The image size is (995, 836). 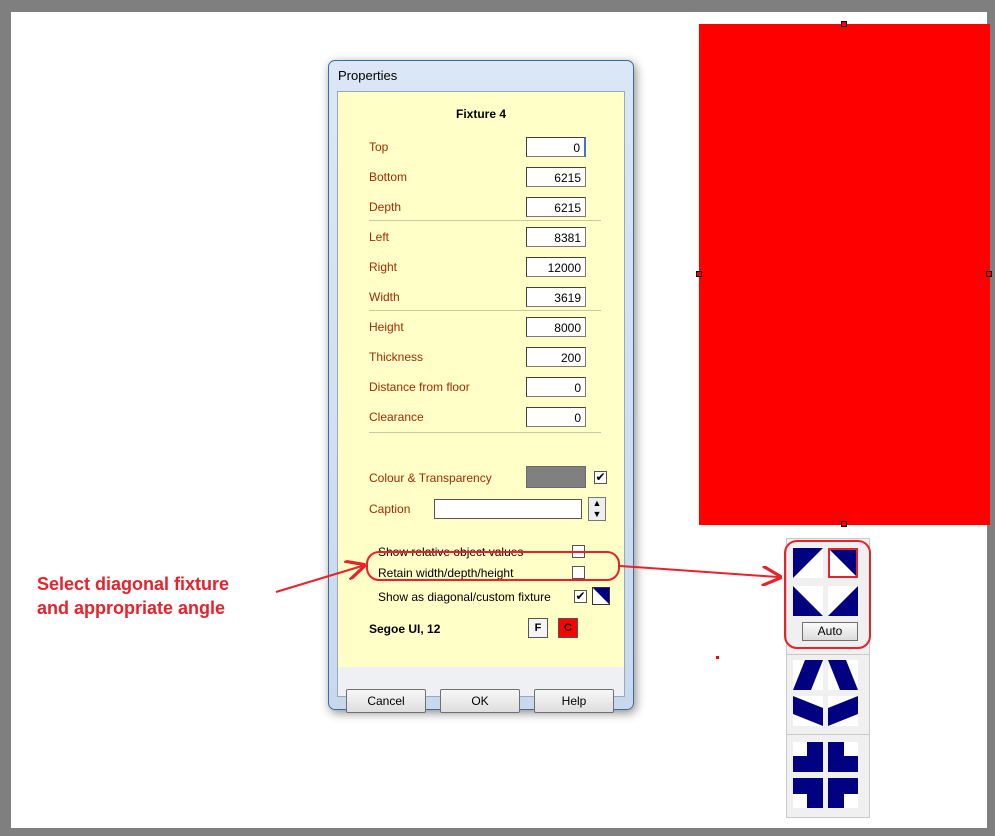 I want to click on top-input: 0, so click(x=556, y=147).